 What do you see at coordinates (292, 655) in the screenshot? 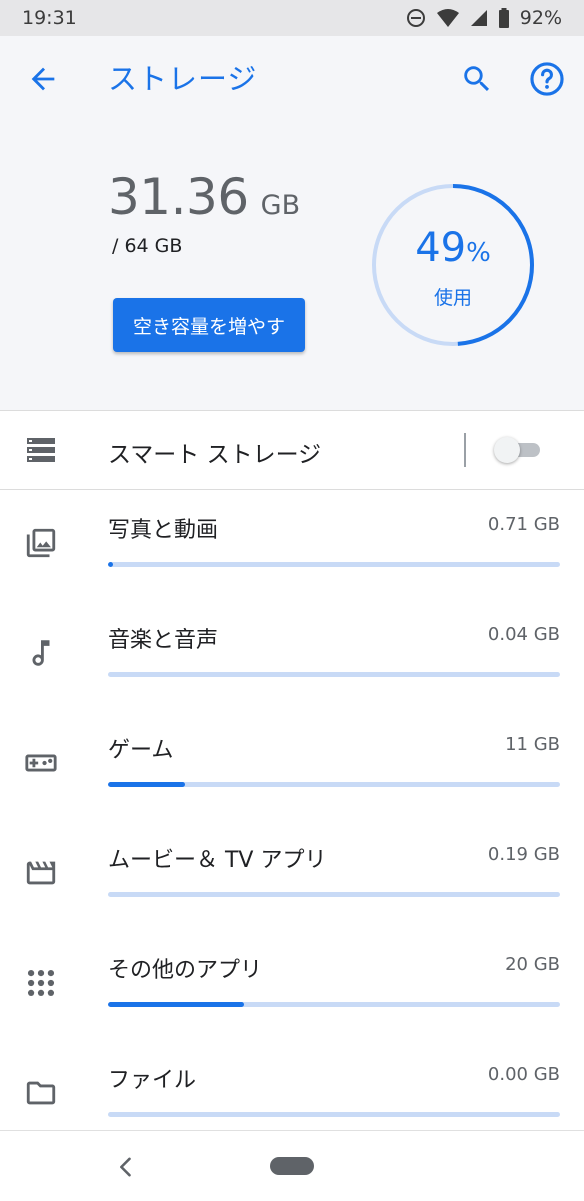
I see `category-music-audio: 音楽と音声 0.04 GB` at bounding box center [292, 655].